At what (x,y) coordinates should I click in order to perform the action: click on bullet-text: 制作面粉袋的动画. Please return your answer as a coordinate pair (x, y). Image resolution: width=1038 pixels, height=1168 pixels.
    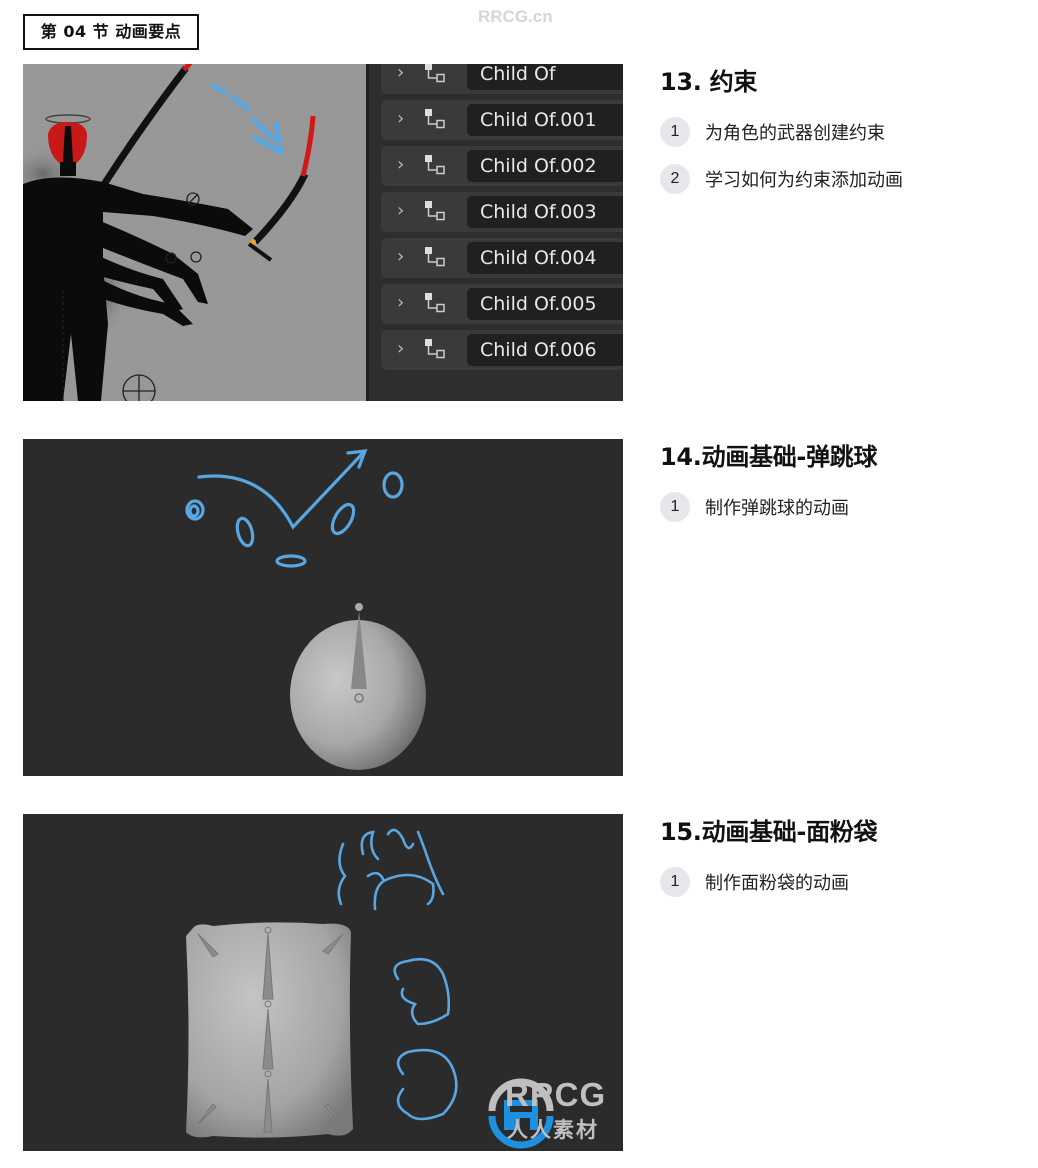
    Looking at the image, I should click on (777, 883).